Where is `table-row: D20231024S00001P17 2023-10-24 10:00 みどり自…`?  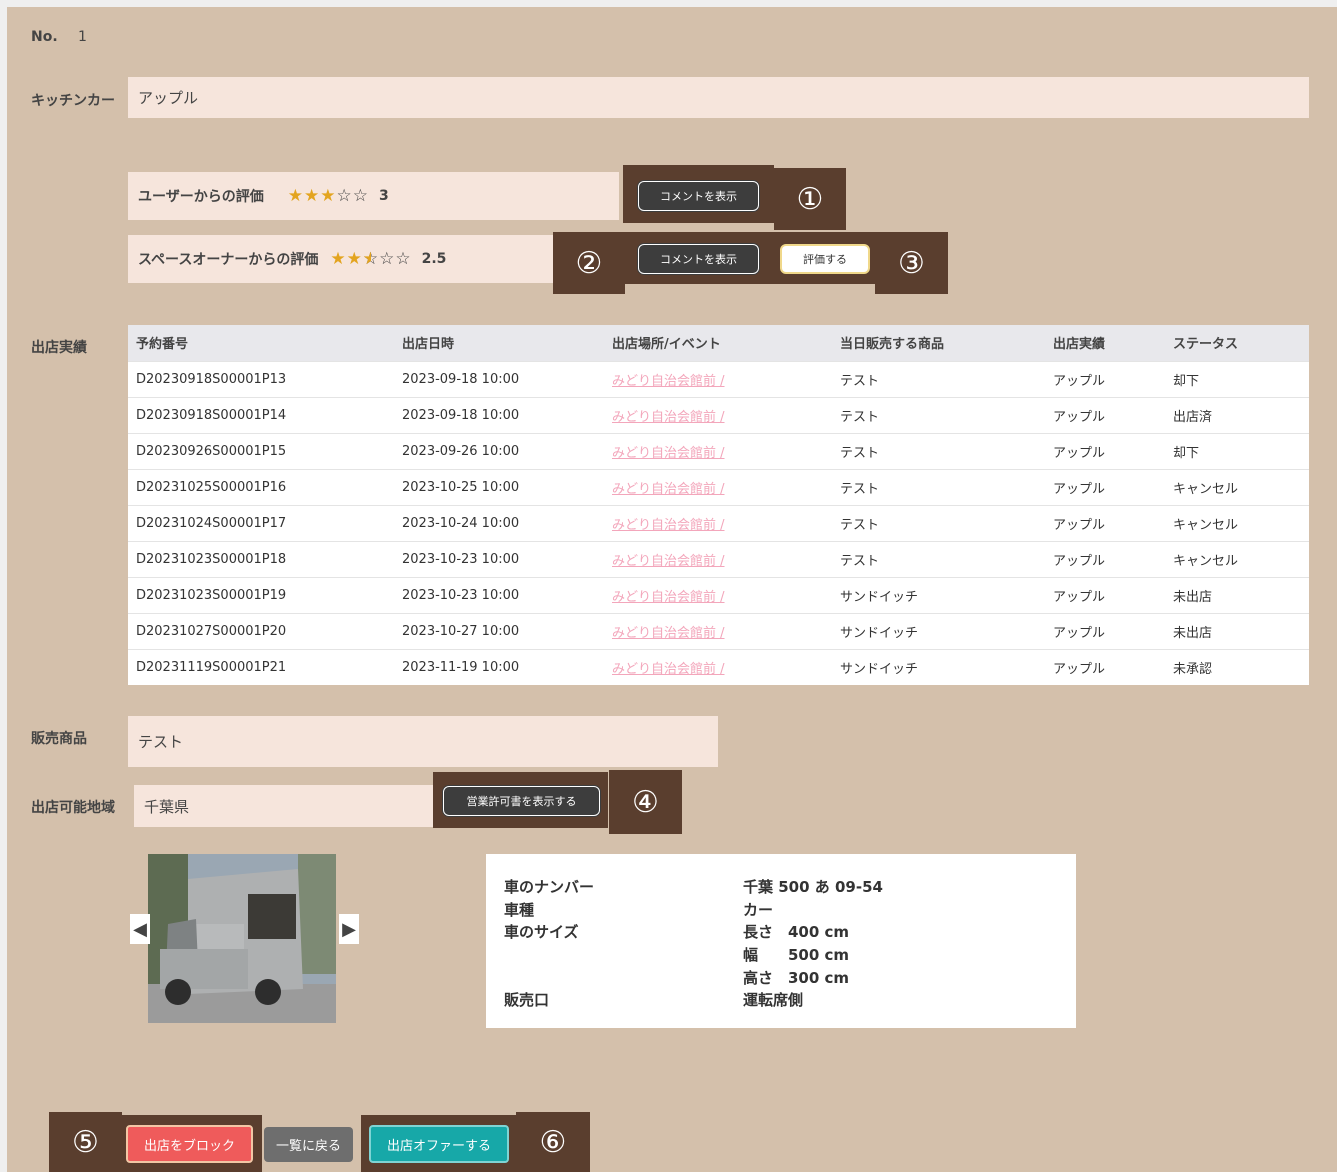
table-row: D20231024S00001P17 2023-10-24 10:00 みどり自… is located at coordinates (718, 522).